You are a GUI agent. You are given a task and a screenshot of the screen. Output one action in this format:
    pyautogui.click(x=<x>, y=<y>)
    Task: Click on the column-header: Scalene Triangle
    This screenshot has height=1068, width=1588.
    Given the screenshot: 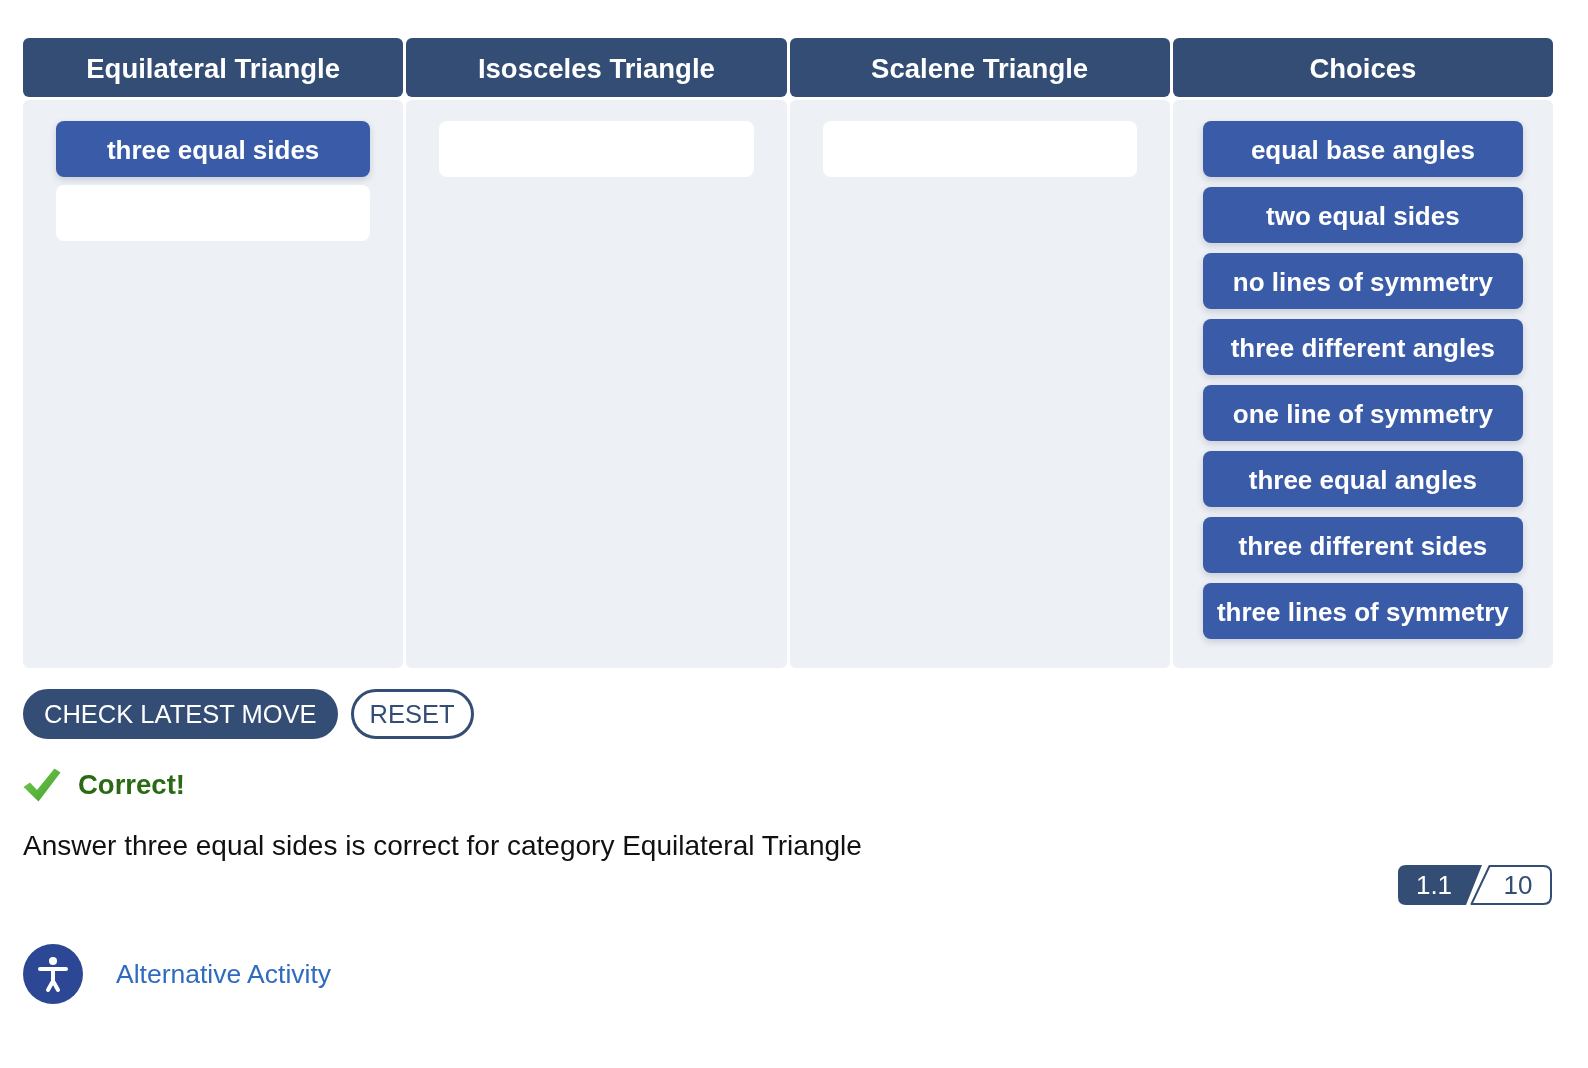 What is the action you would take?
    pyautogui.click(x=979, y=67)
    